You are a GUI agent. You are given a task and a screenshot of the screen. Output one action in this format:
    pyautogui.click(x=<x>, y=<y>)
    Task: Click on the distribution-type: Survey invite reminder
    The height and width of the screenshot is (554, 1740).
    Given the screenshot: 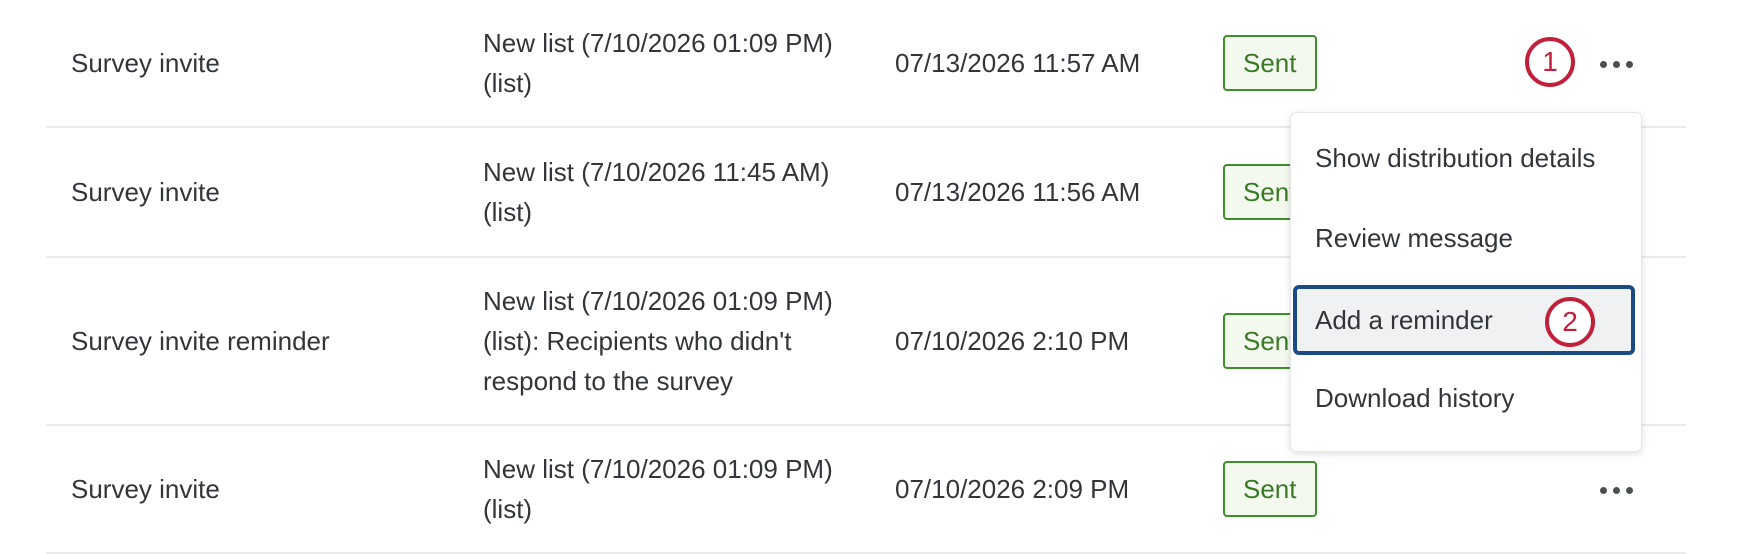 What is the action you would take?
    pyautogui.click(x=200, y=341)
    